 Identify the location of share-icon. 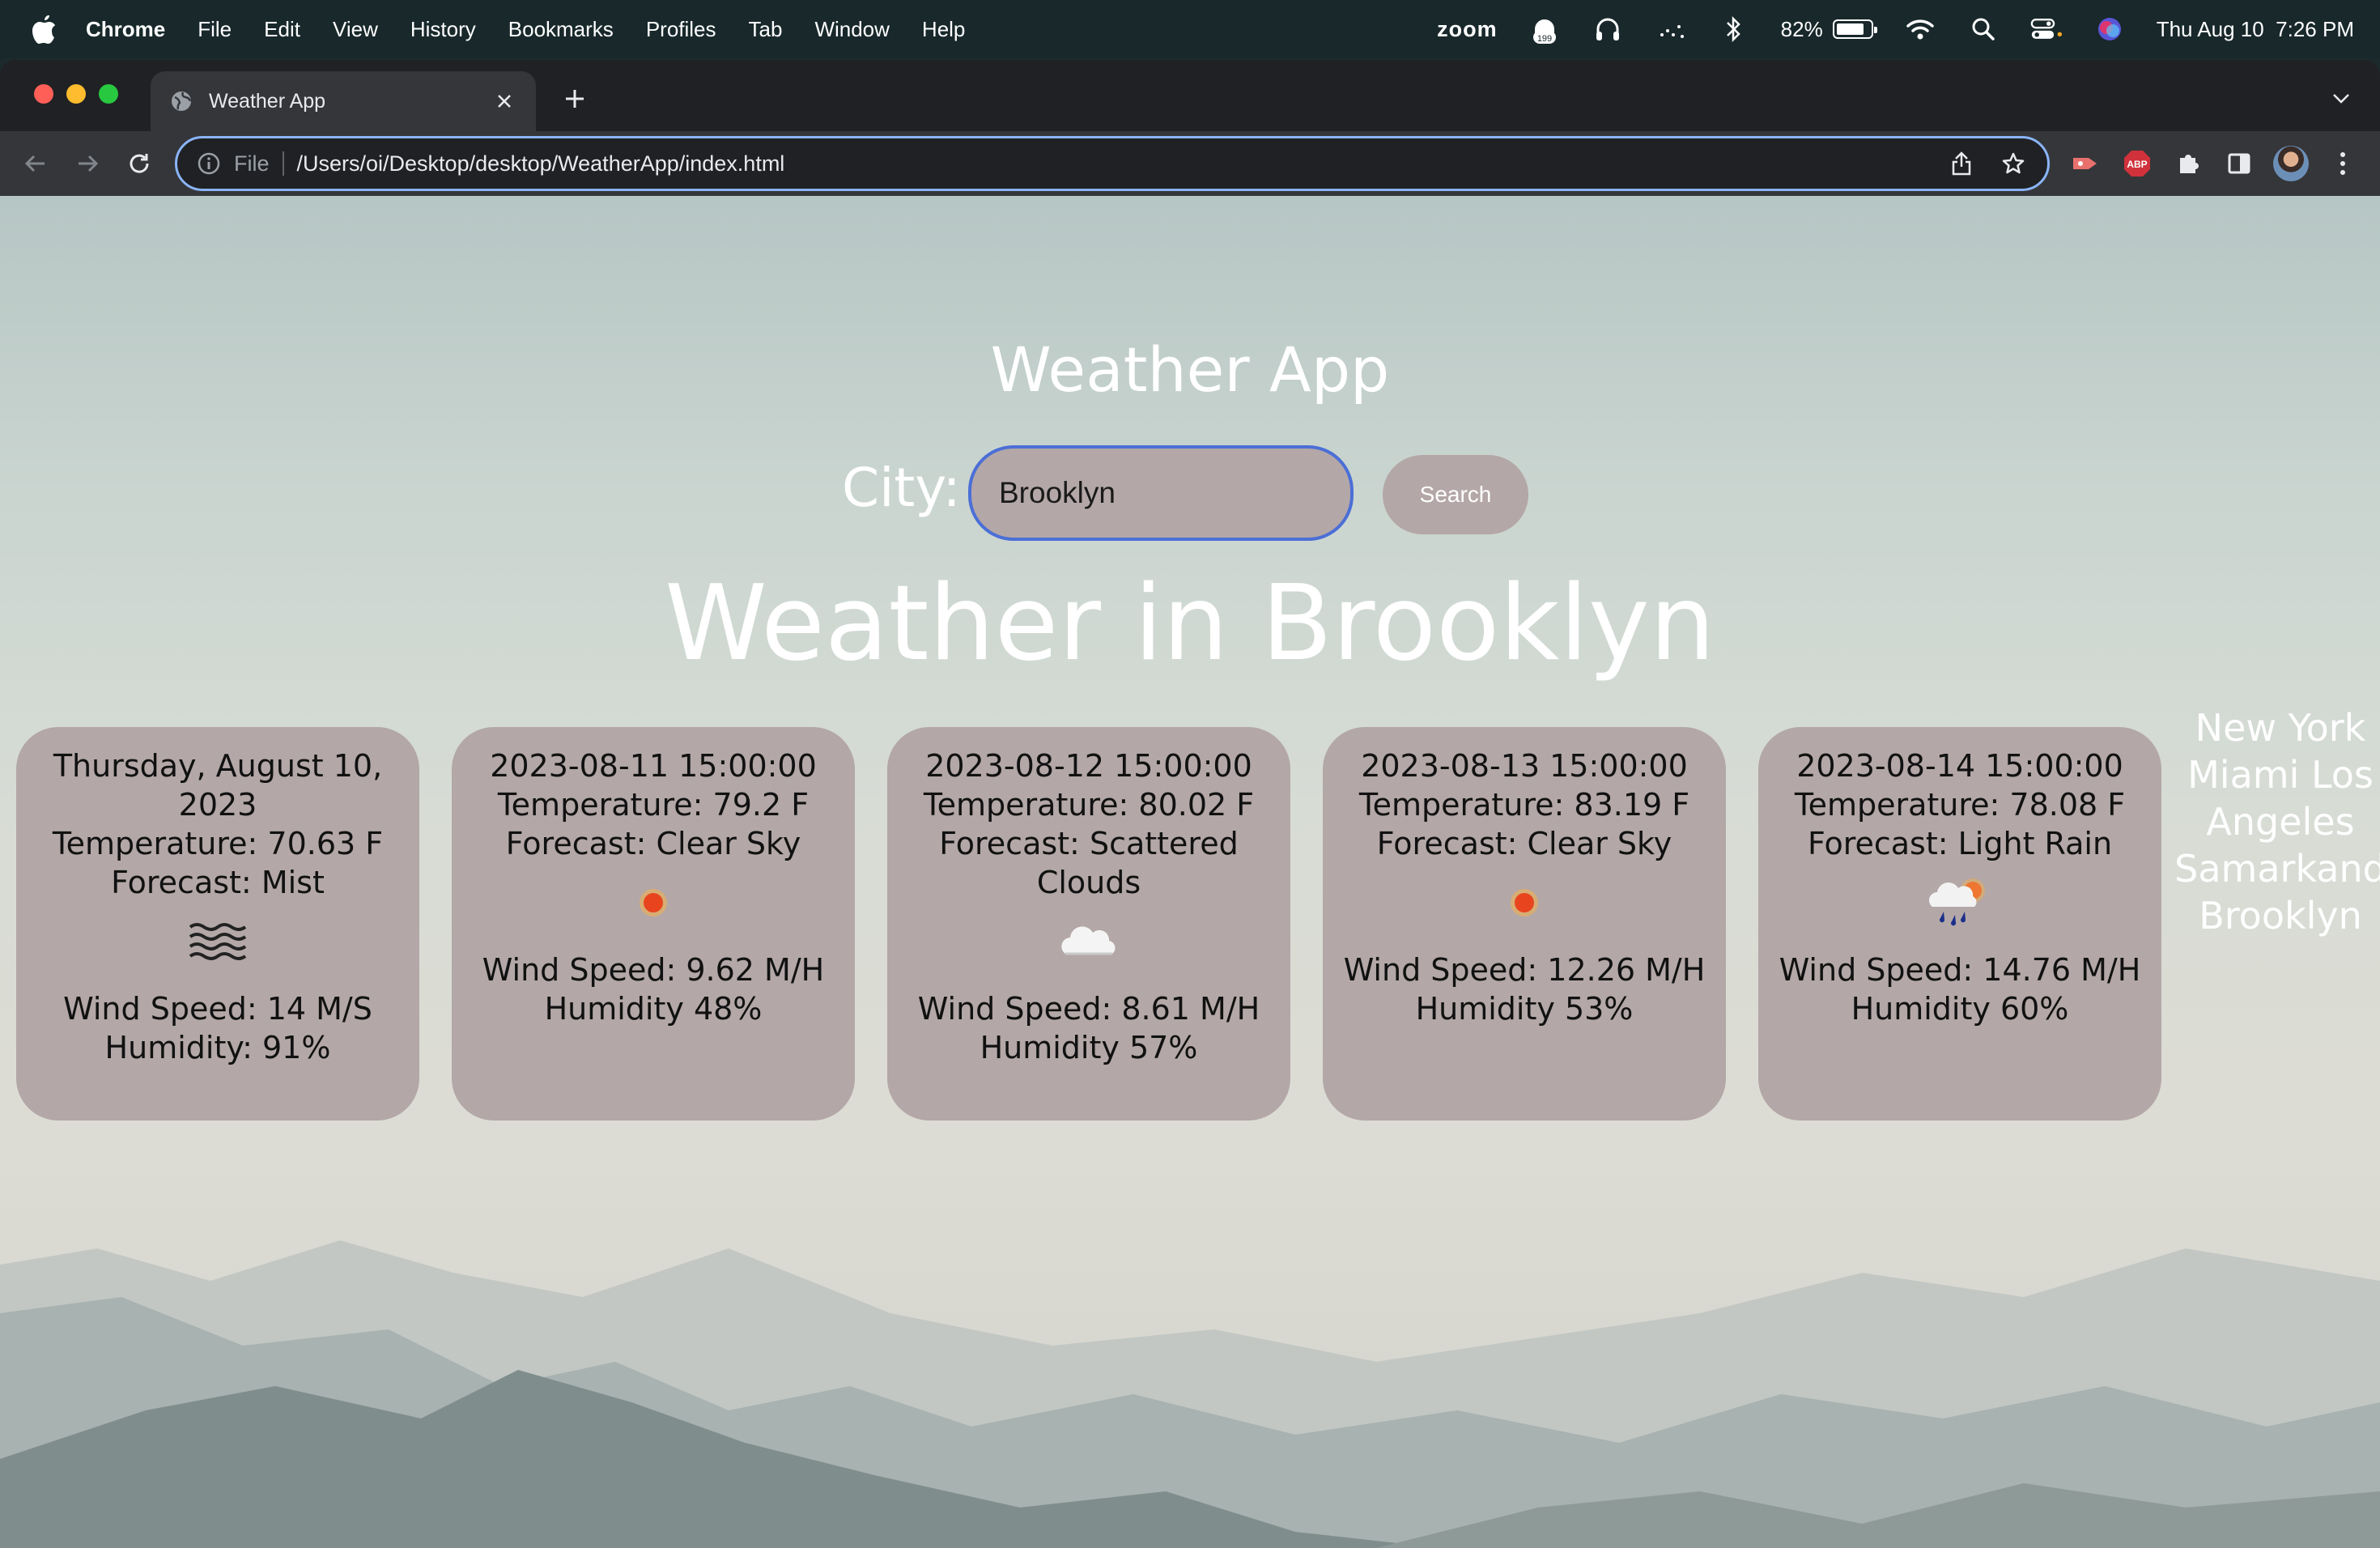
(1961, 164).